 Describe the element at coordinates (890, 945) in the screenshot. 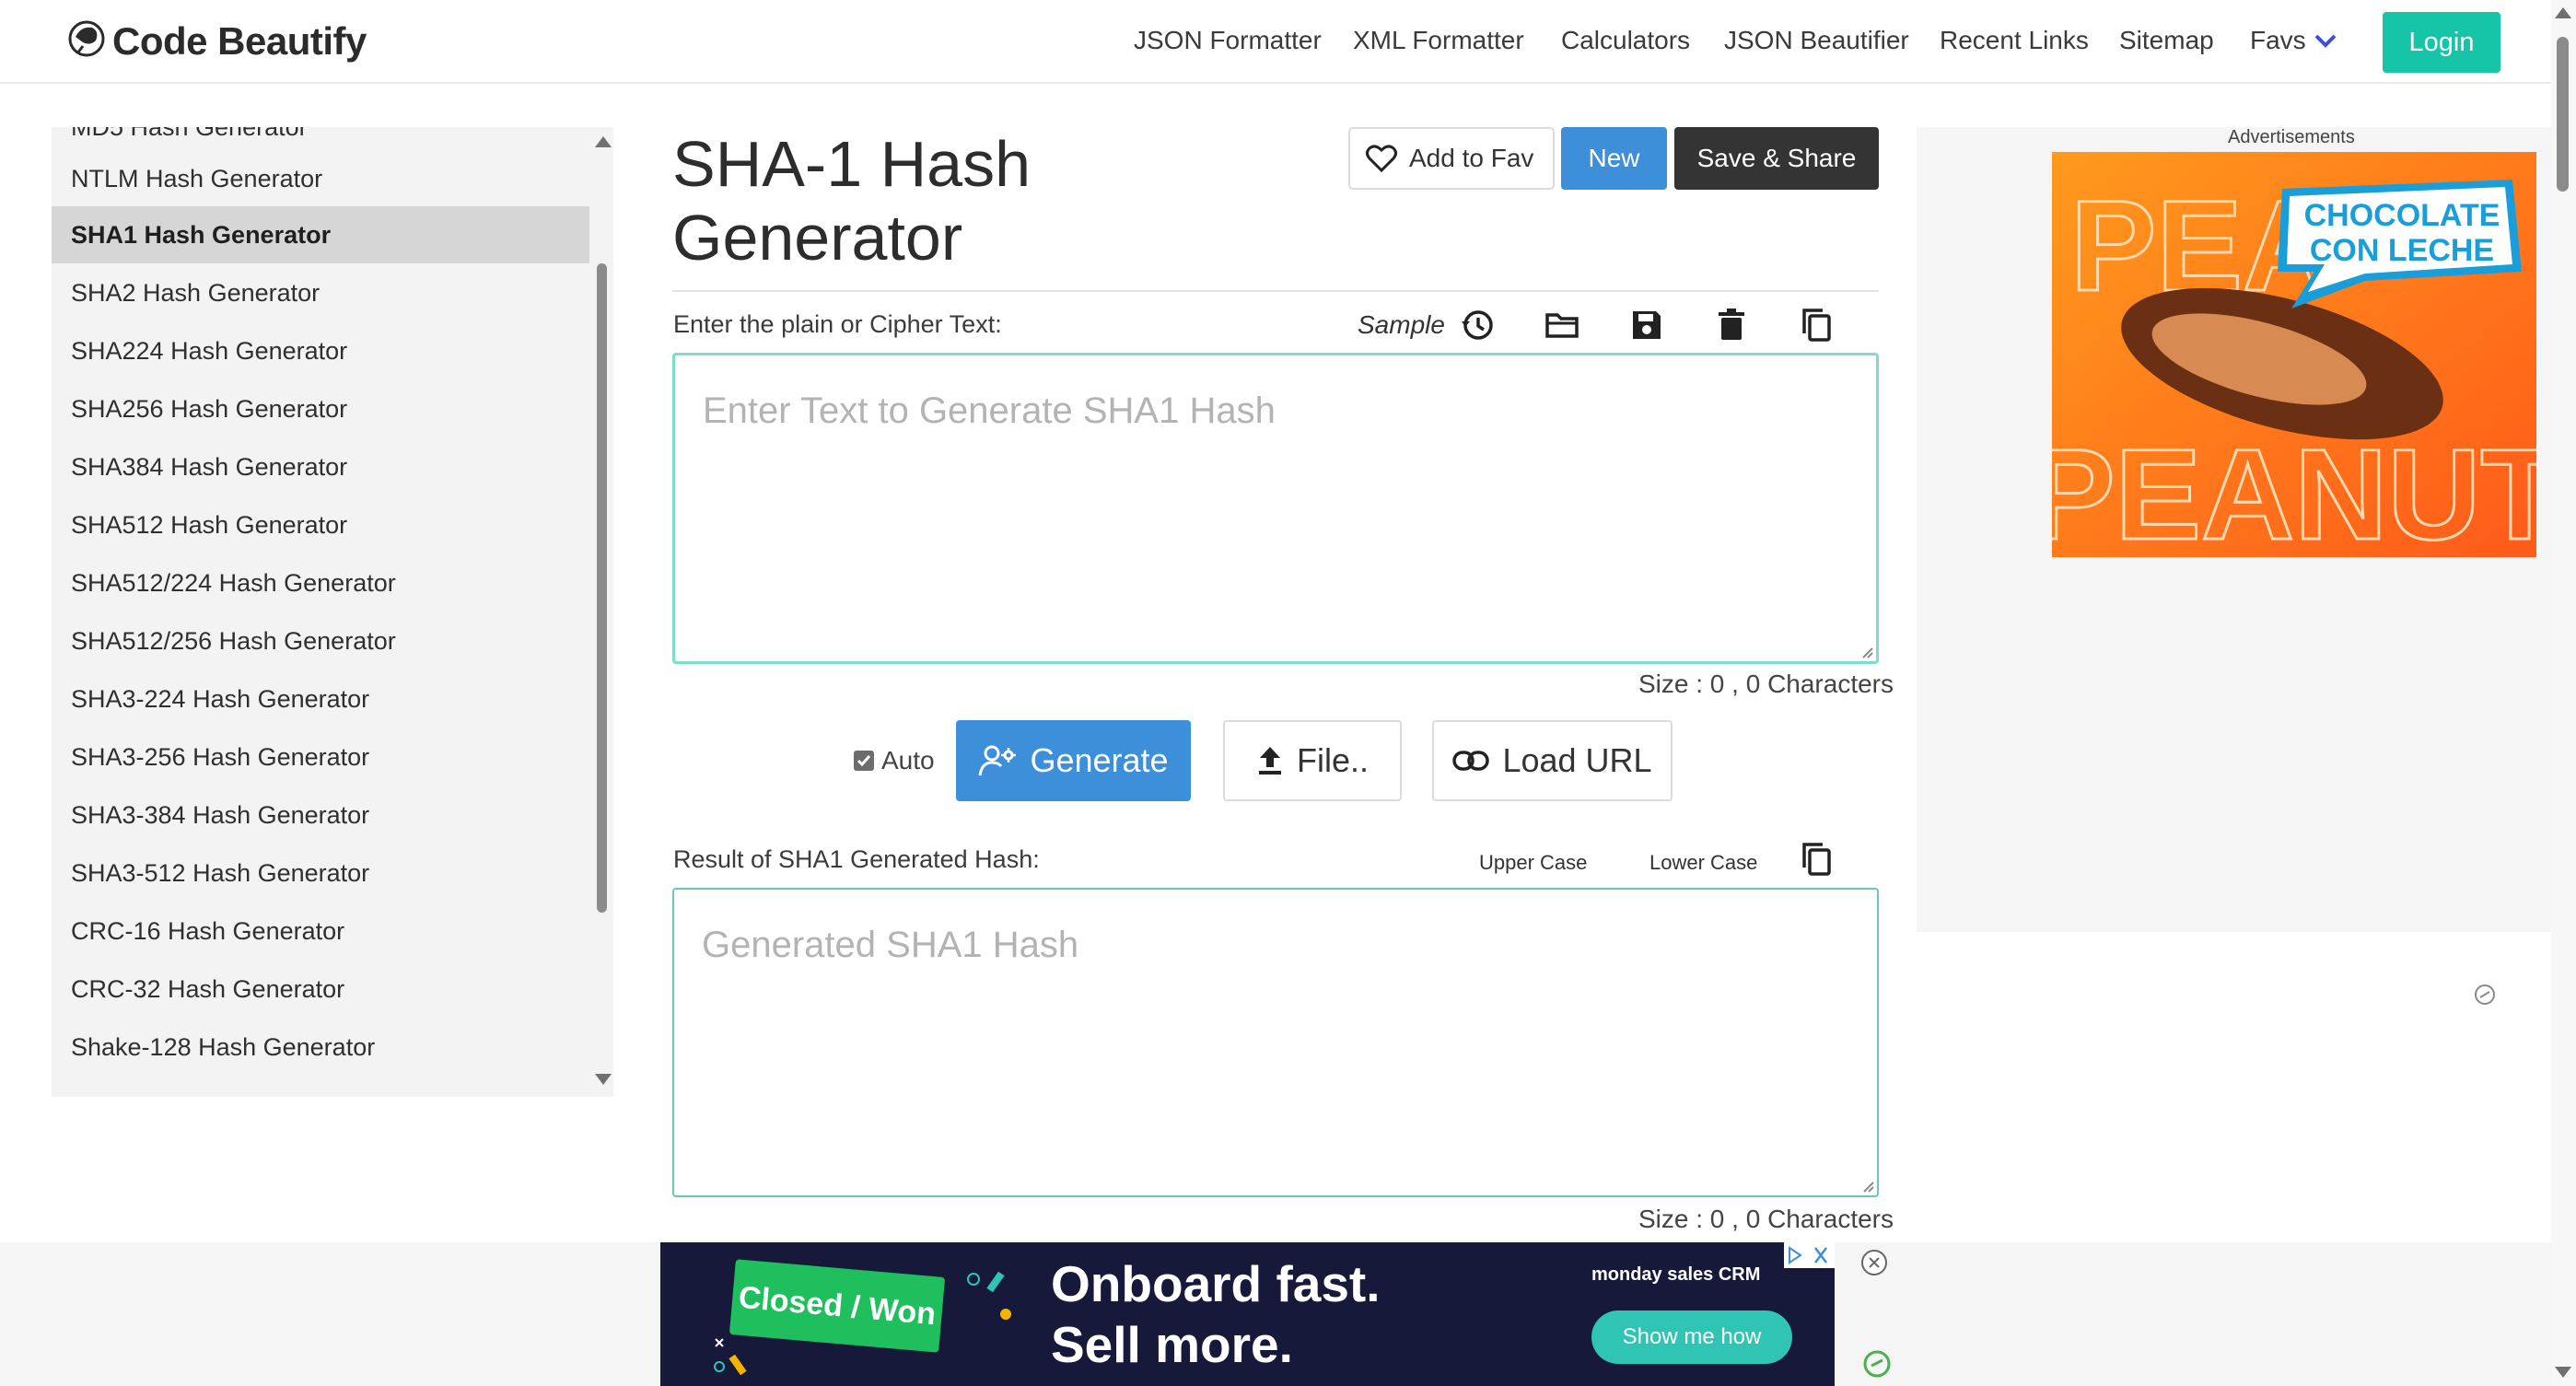

I see `result-placeholder: Generated SHA1 Hash` at that location.